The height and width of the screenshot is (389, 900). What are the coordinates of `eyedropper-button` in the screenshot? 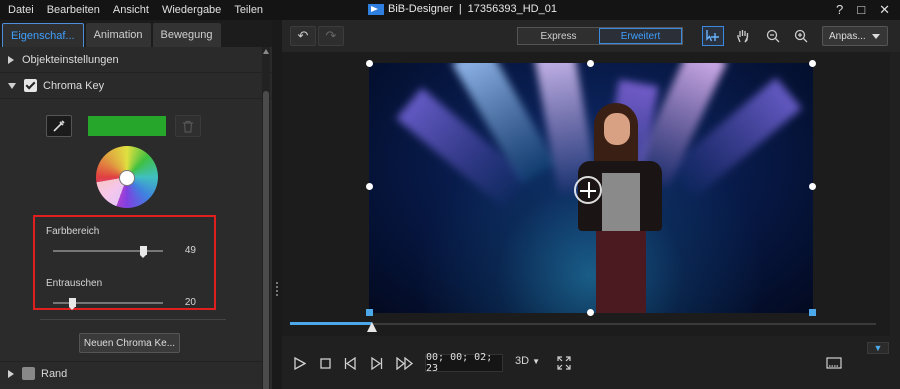 It's located at (59, 126).